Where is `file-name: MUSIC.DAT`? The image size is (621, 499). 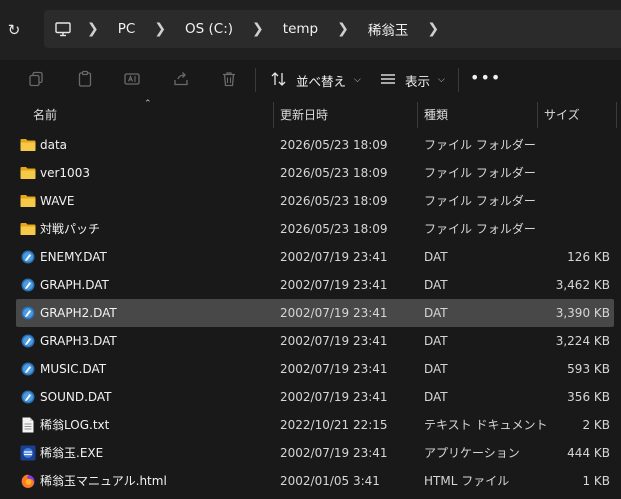 file-name: MUSIC.DAT is located at coordinates (73, 369).